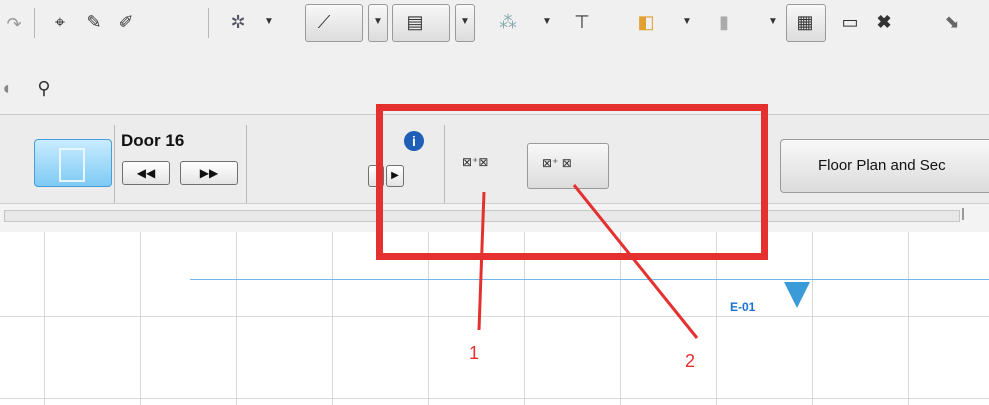 The image size is (989, 405). What do you see at coordinates (474, 353) in the screenshot?
I see `callout-1-label: 1` at bounding box center [474, 353].